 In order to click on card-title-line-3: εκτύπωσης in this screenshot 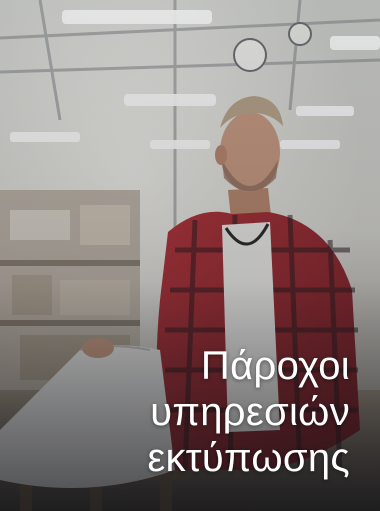, I will do `click(248, 458)`.